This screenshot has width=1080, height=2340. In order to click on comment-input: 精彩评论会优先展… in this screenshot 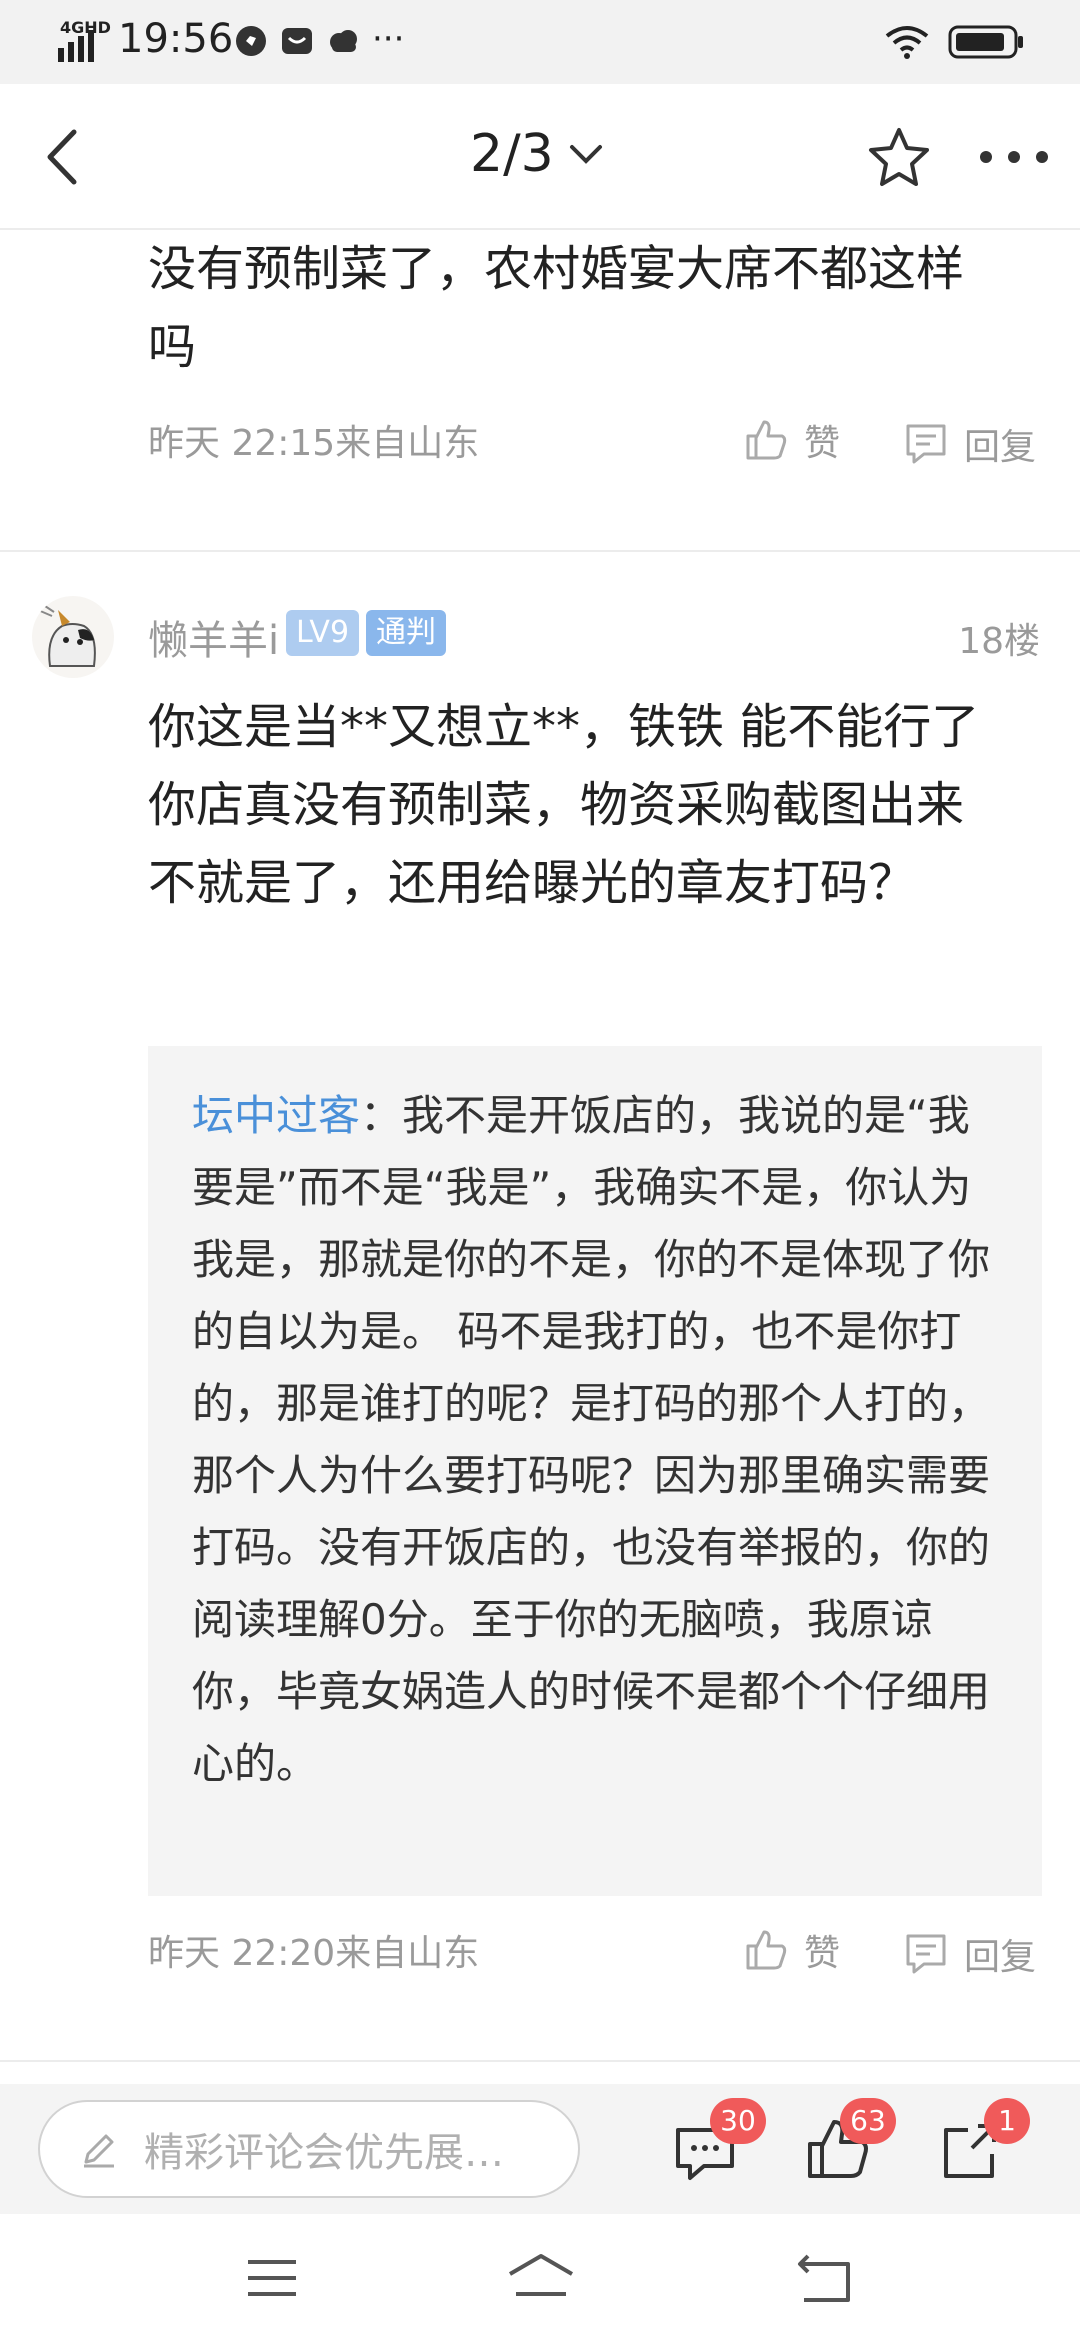, I will do `click(309, 2149)`.